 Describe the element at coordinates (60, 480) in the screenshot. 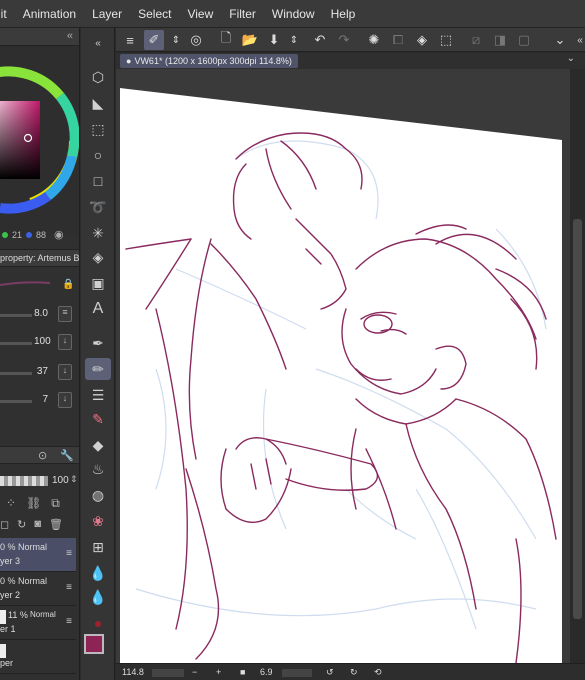

I see `layer-opacity-value: 100` at that location.